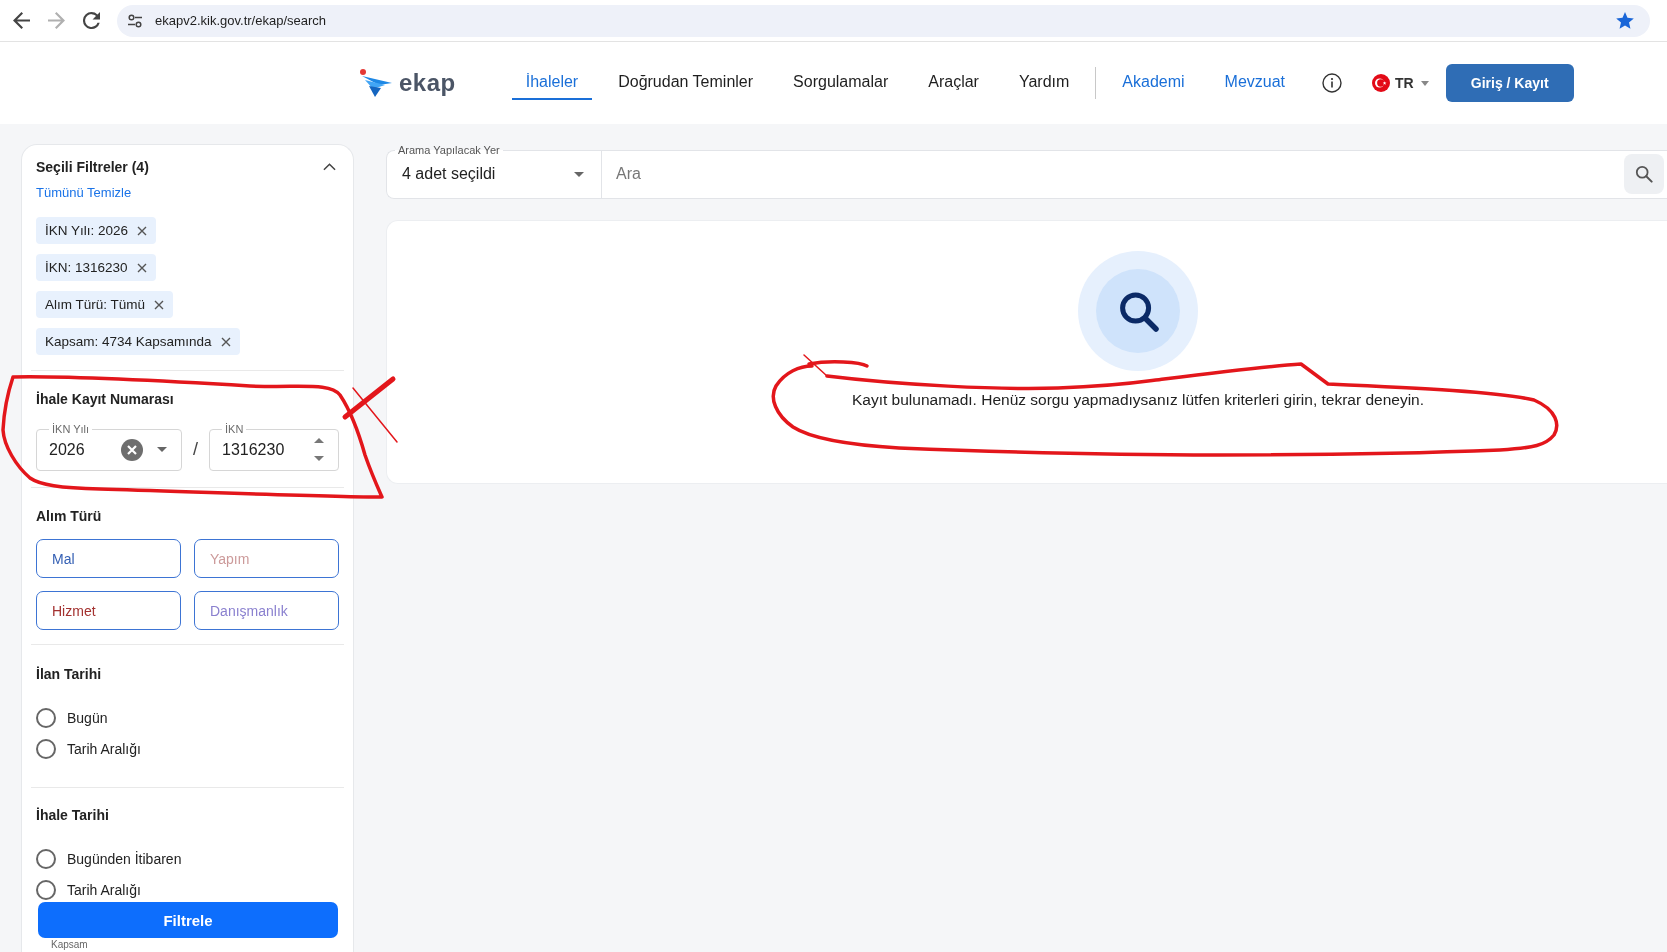  Describe the element at coordinates (234, 429) in the screenshot. I see `floating-label: İKN` at that location.